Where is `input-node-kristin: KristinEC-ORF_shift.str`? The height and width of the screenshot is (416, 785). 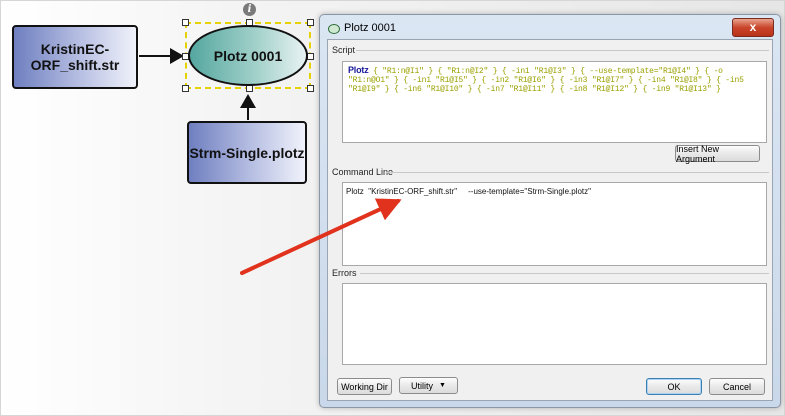 input-node-kristin: KristinEC-ORF_shift.str is located at coordinates (75, 57).